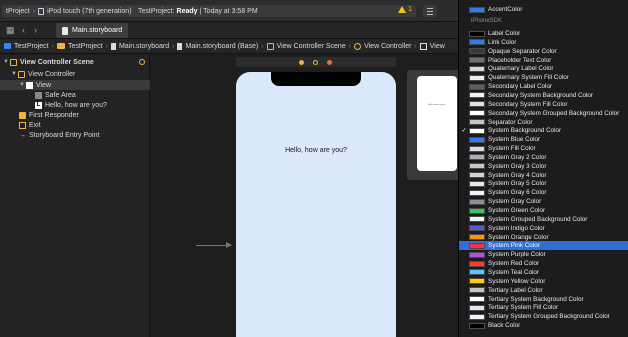  What do you see at coordinates (69, 11) in the screenshot?
I see `scheme-selector: tProject › iPod touch (7th generation)` at bounding box center [69, 11].